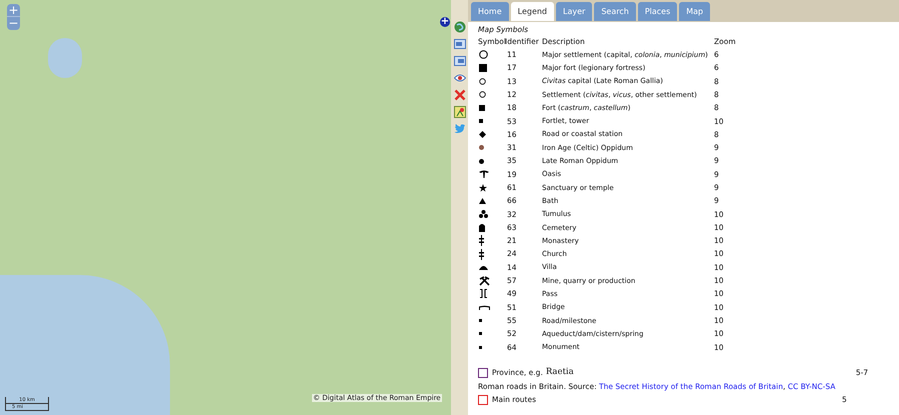  I want to click on tombstone-icon, so click(482, 227).